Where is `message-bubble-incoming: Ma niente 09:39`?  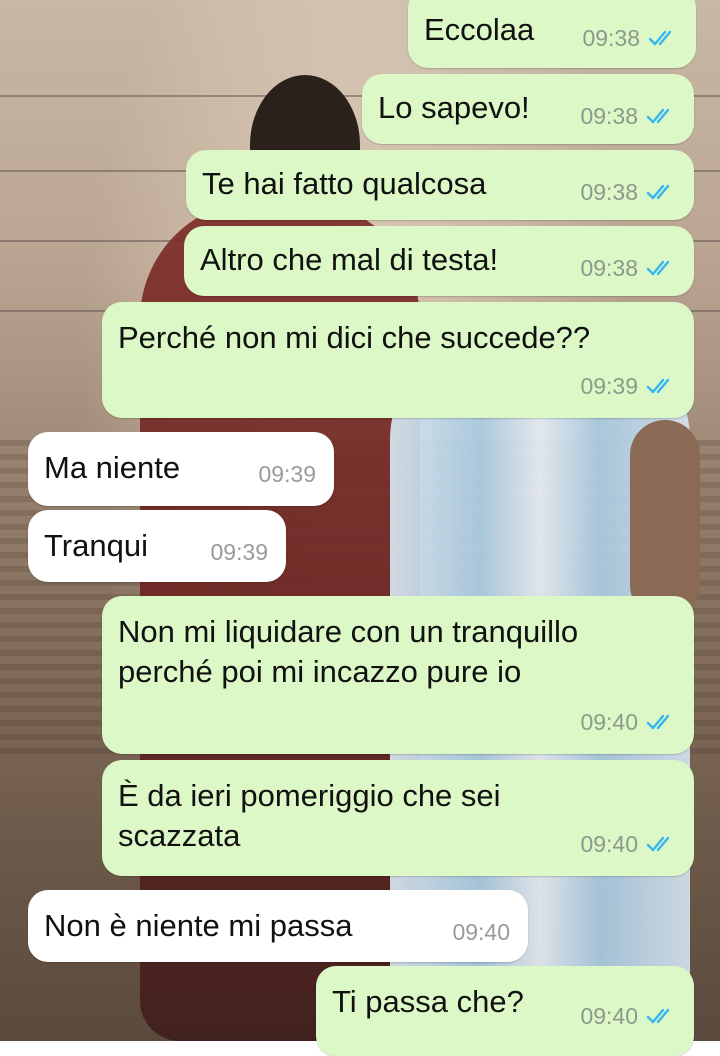 message-bubble-incoming: Ma niente 09:39 is located at coordinates (181, 469).